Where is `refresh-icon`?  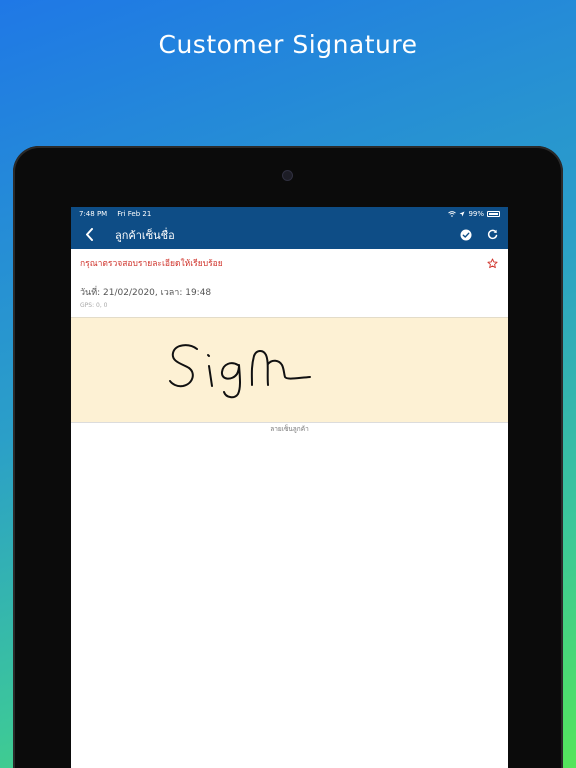 refresh-icon is located at coordinates (492, 234).